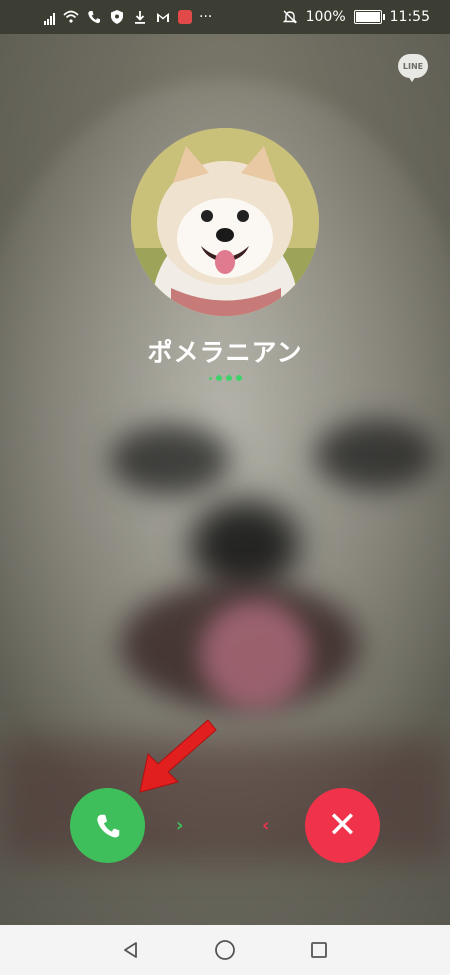 Image resolution: width=450 pixels, height=975 pixels. What do you see at coordinates (185, 17) in the screenshot?
I see `huawei-app-icon` at bounding box center [185, 17].